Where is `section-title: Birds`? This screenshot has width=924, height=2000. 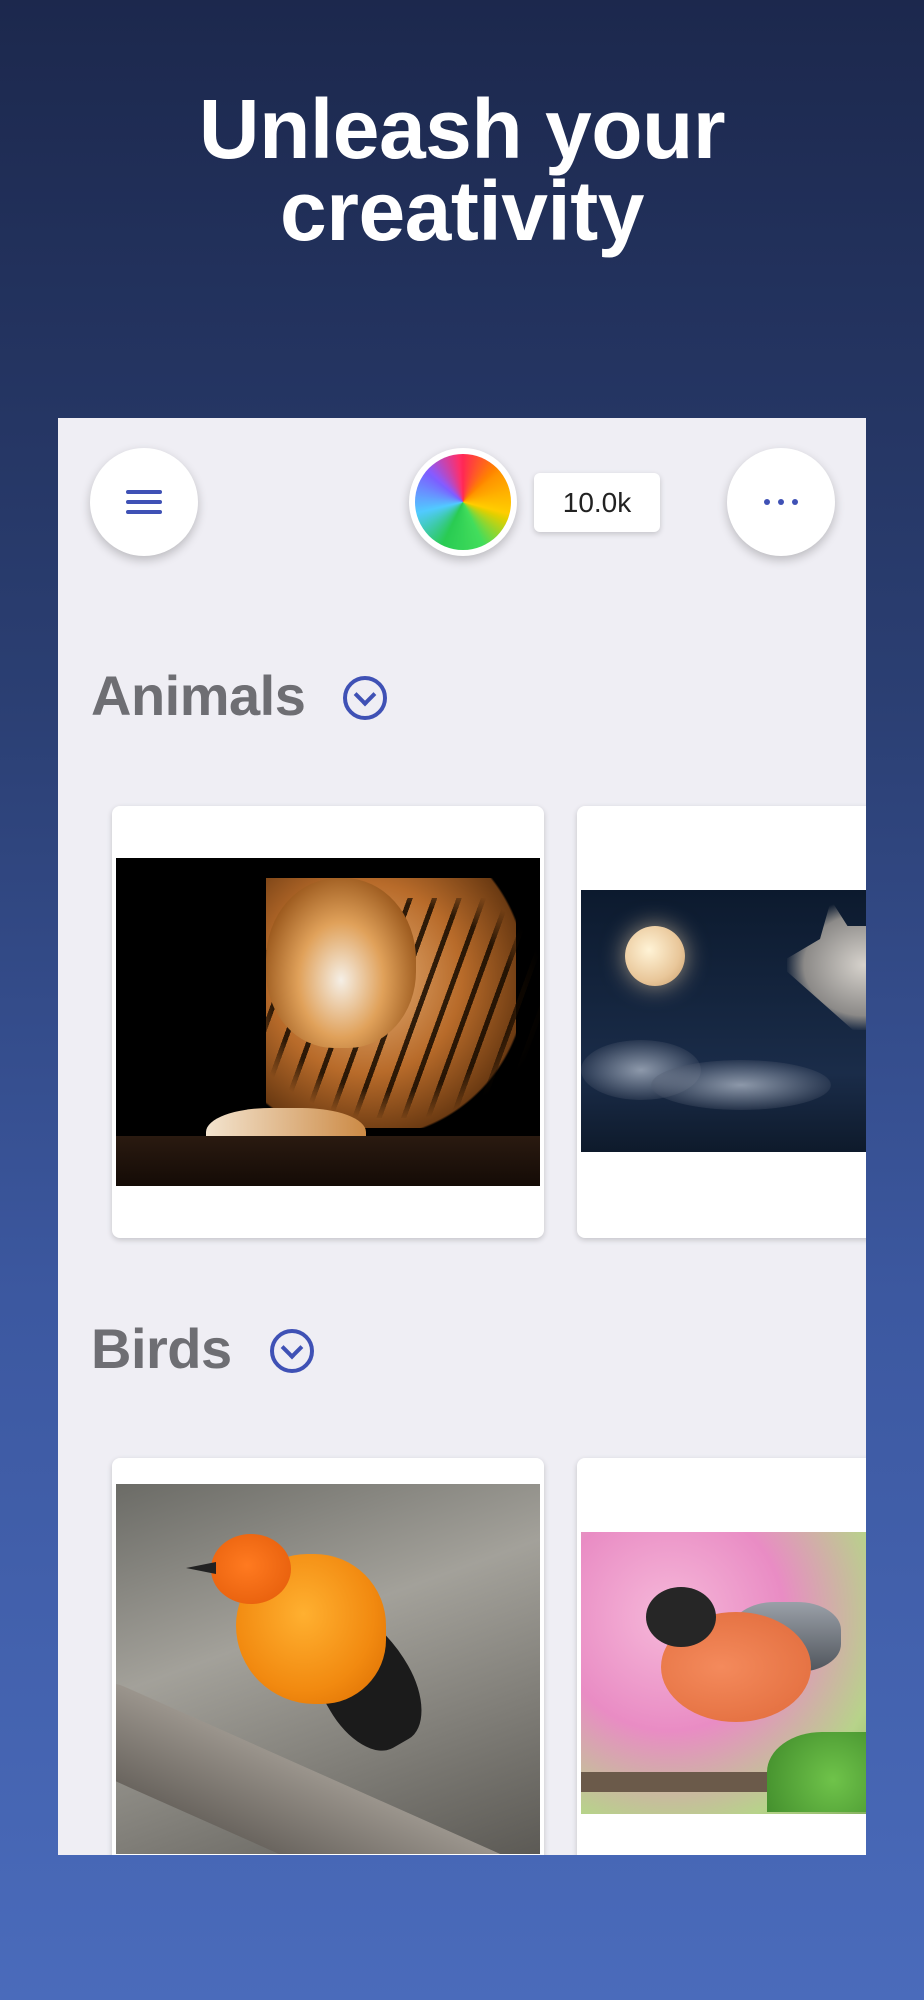 section-title: Birds is located at coordinates (161, 1348).